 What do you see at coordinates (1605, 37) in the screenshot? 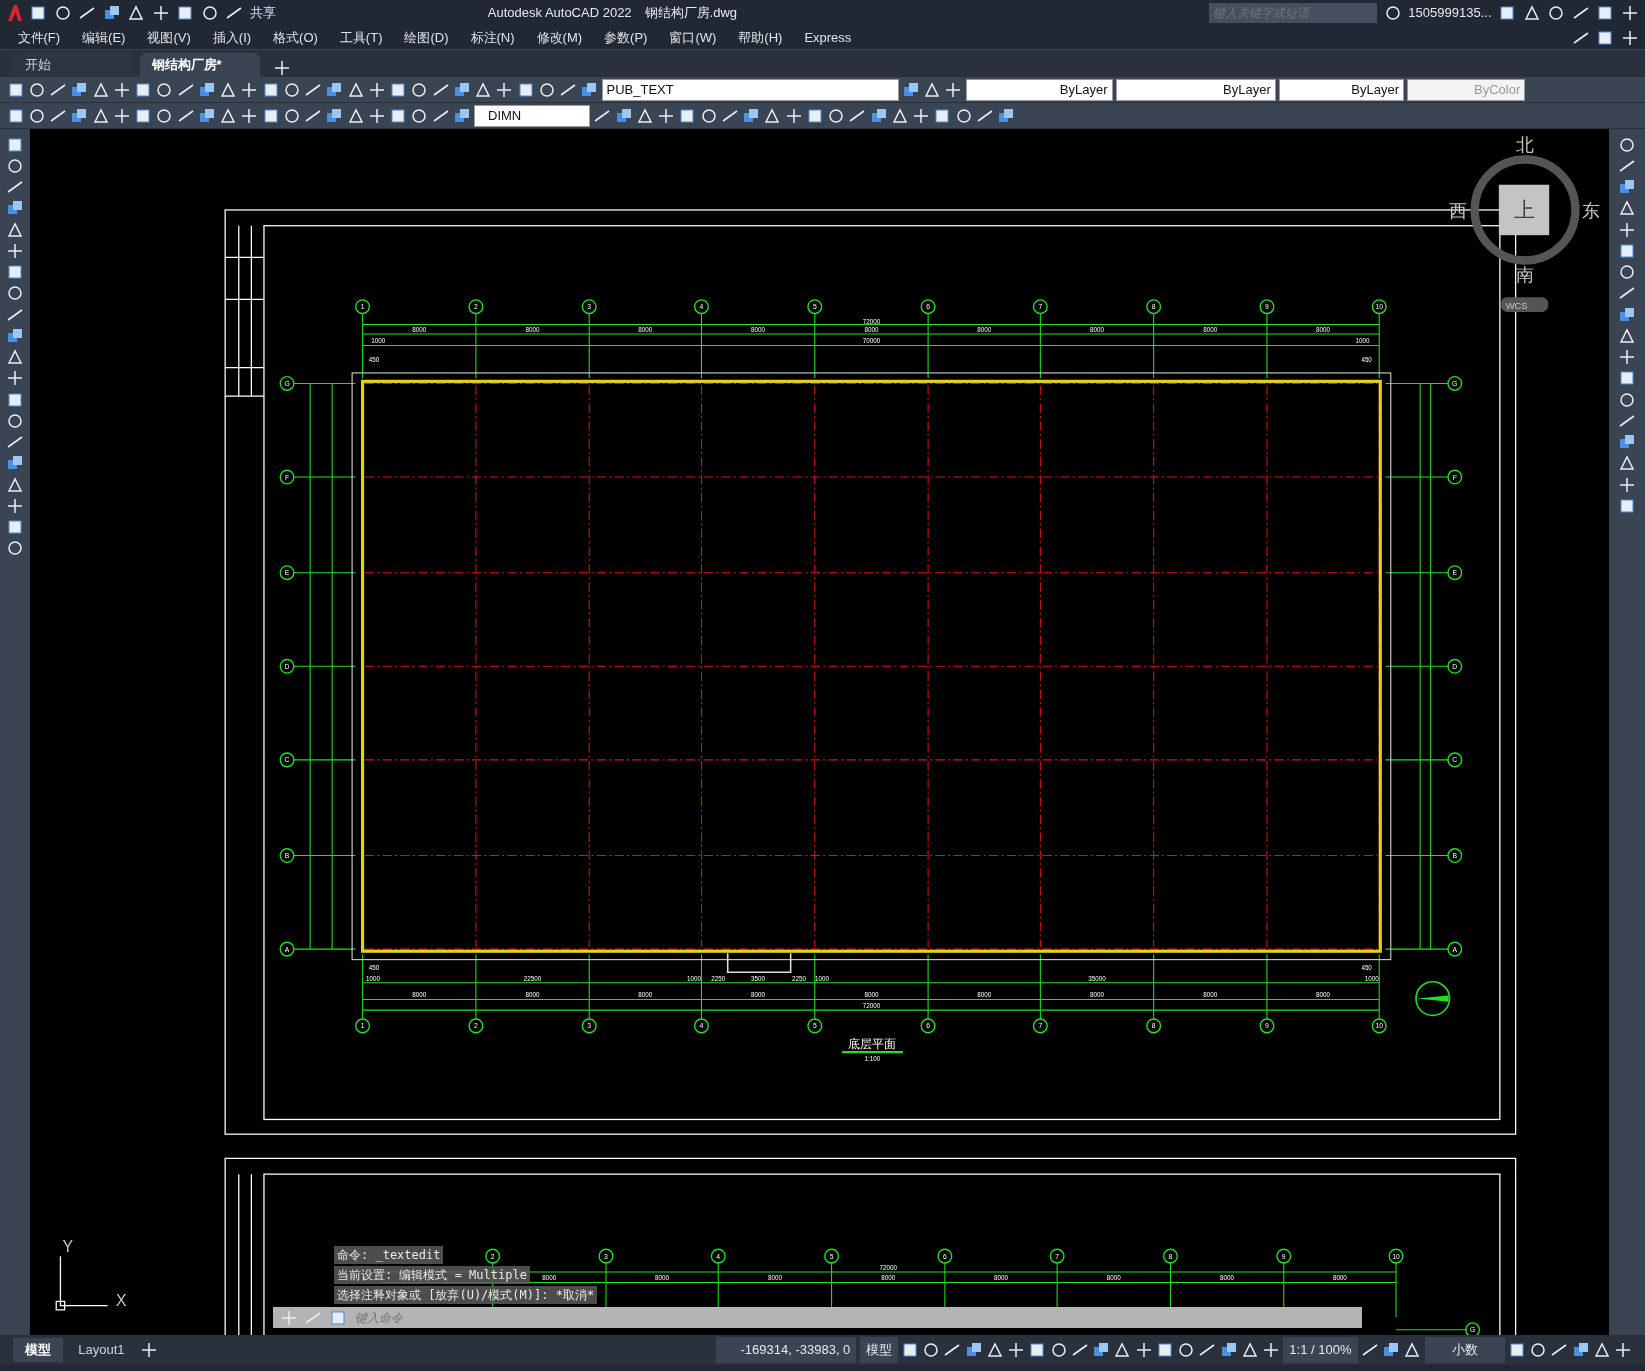
I see `restore-icon` at bounding box center [1605, 37].